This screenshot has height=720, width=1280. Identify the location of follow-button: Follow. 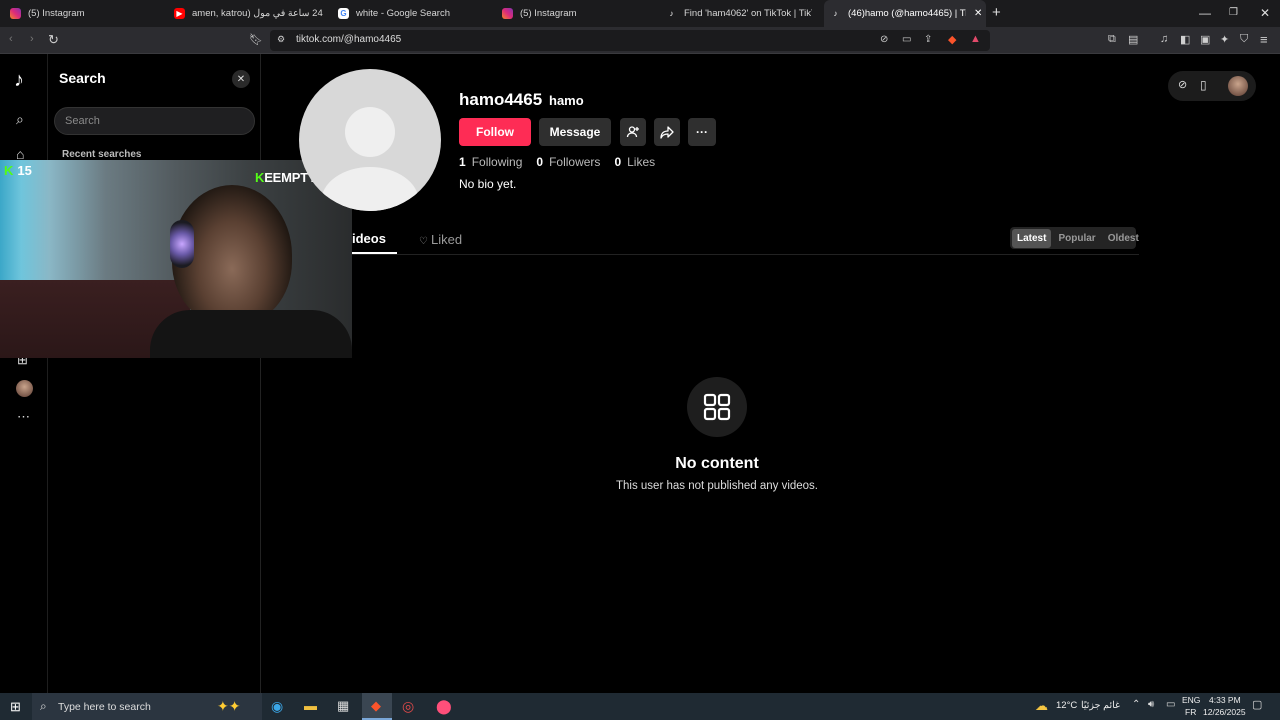
(495, 132).